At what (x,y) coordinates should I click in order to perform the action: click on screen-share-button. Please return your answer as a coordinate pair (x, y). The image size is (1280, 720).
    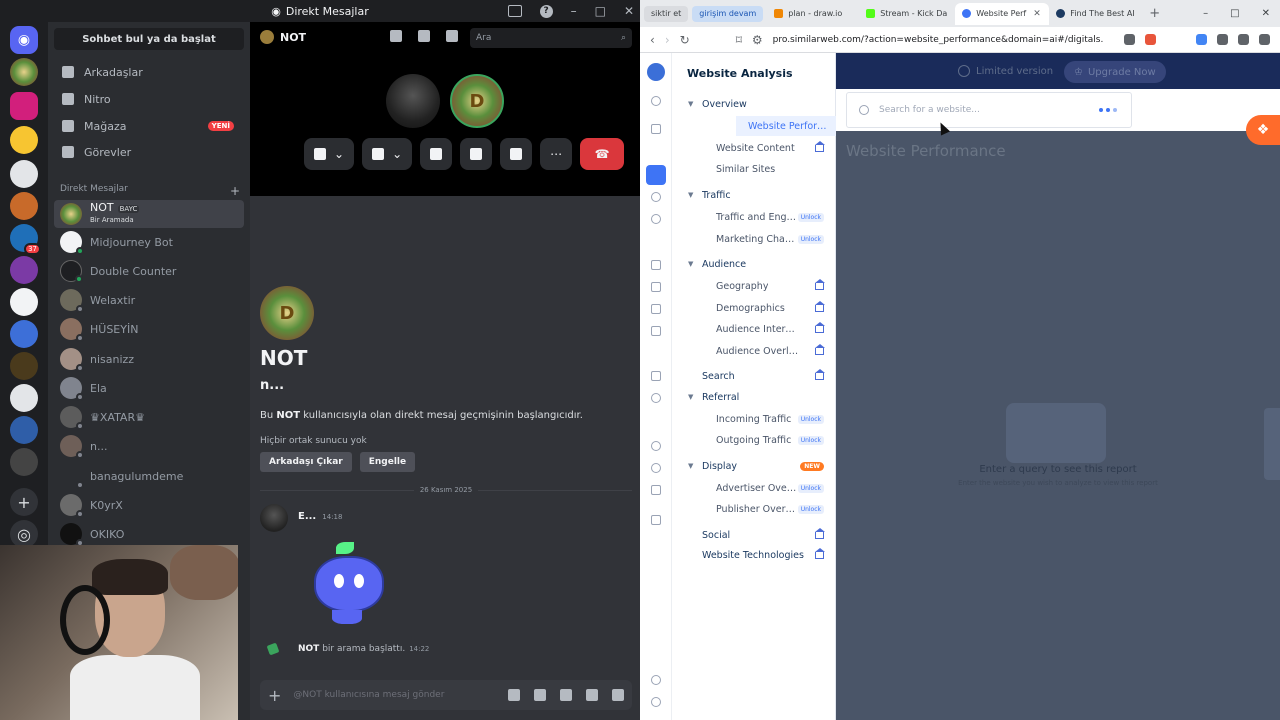
    Looking at the image, I should click on (436, 154).